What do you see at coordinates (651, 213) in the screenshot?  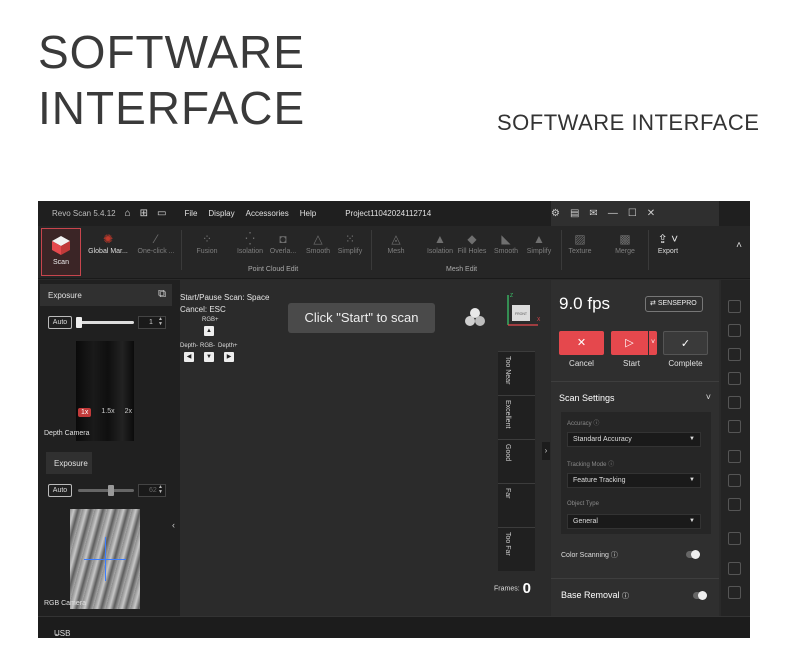 I see `close-icon: ✕` at bounding box center [651, 213].